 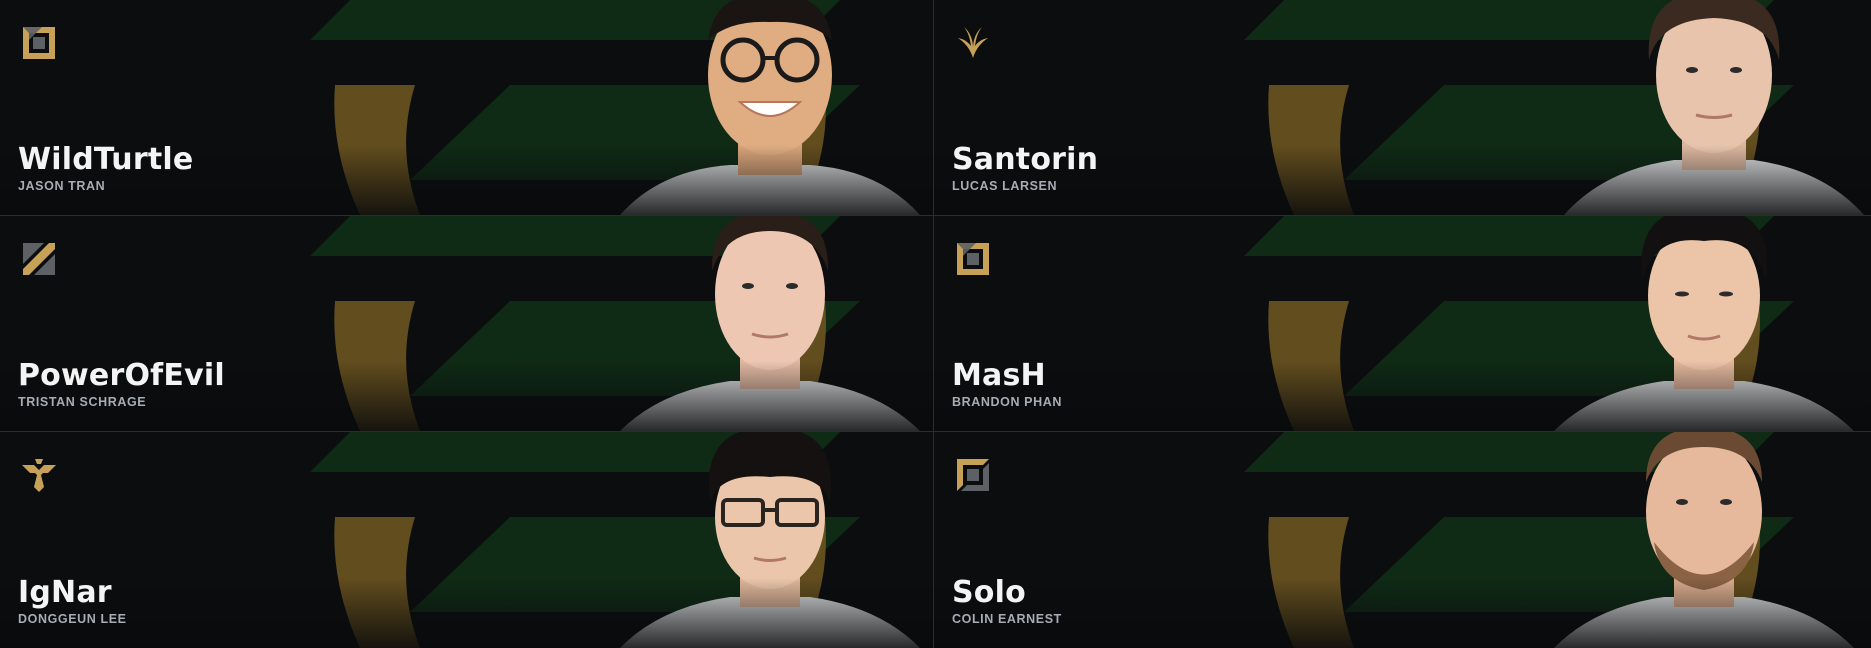 What do you see at coordinates (1025, 159) in the screenshot?
I see `player-handle: Santorin` at bounding box center [1025, 159].